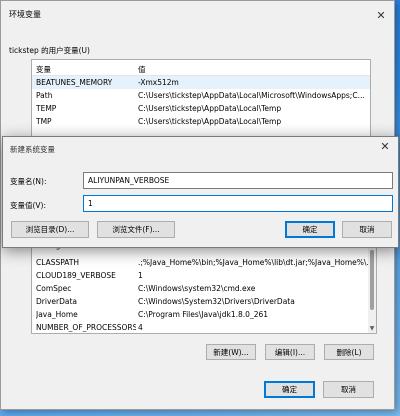  What do you see at coordinates (57, 314) in the screenshot?
I see `variable-name: Java_Home` at bounding box center [57, 314].